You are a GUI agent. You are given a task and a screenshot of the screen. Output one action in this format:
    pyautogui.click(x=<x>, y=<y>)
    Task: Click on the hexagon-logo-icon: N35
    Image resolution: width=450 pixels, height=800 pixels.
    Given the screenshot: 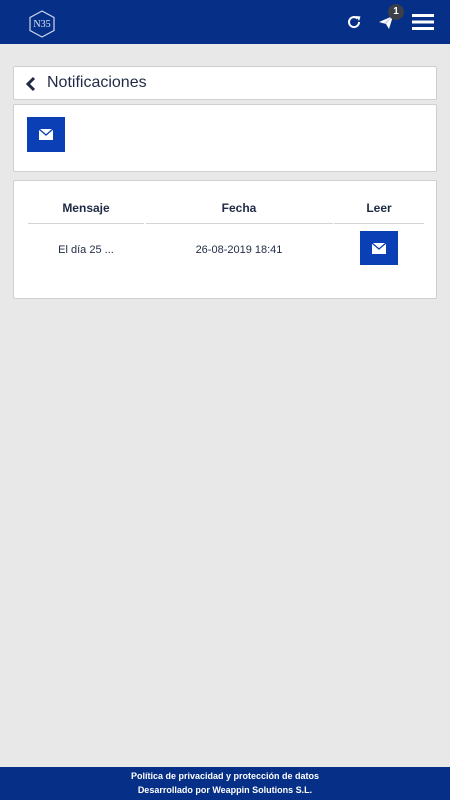 What is the action you would take?
    pyautogui.click(x=42, y=24)
    